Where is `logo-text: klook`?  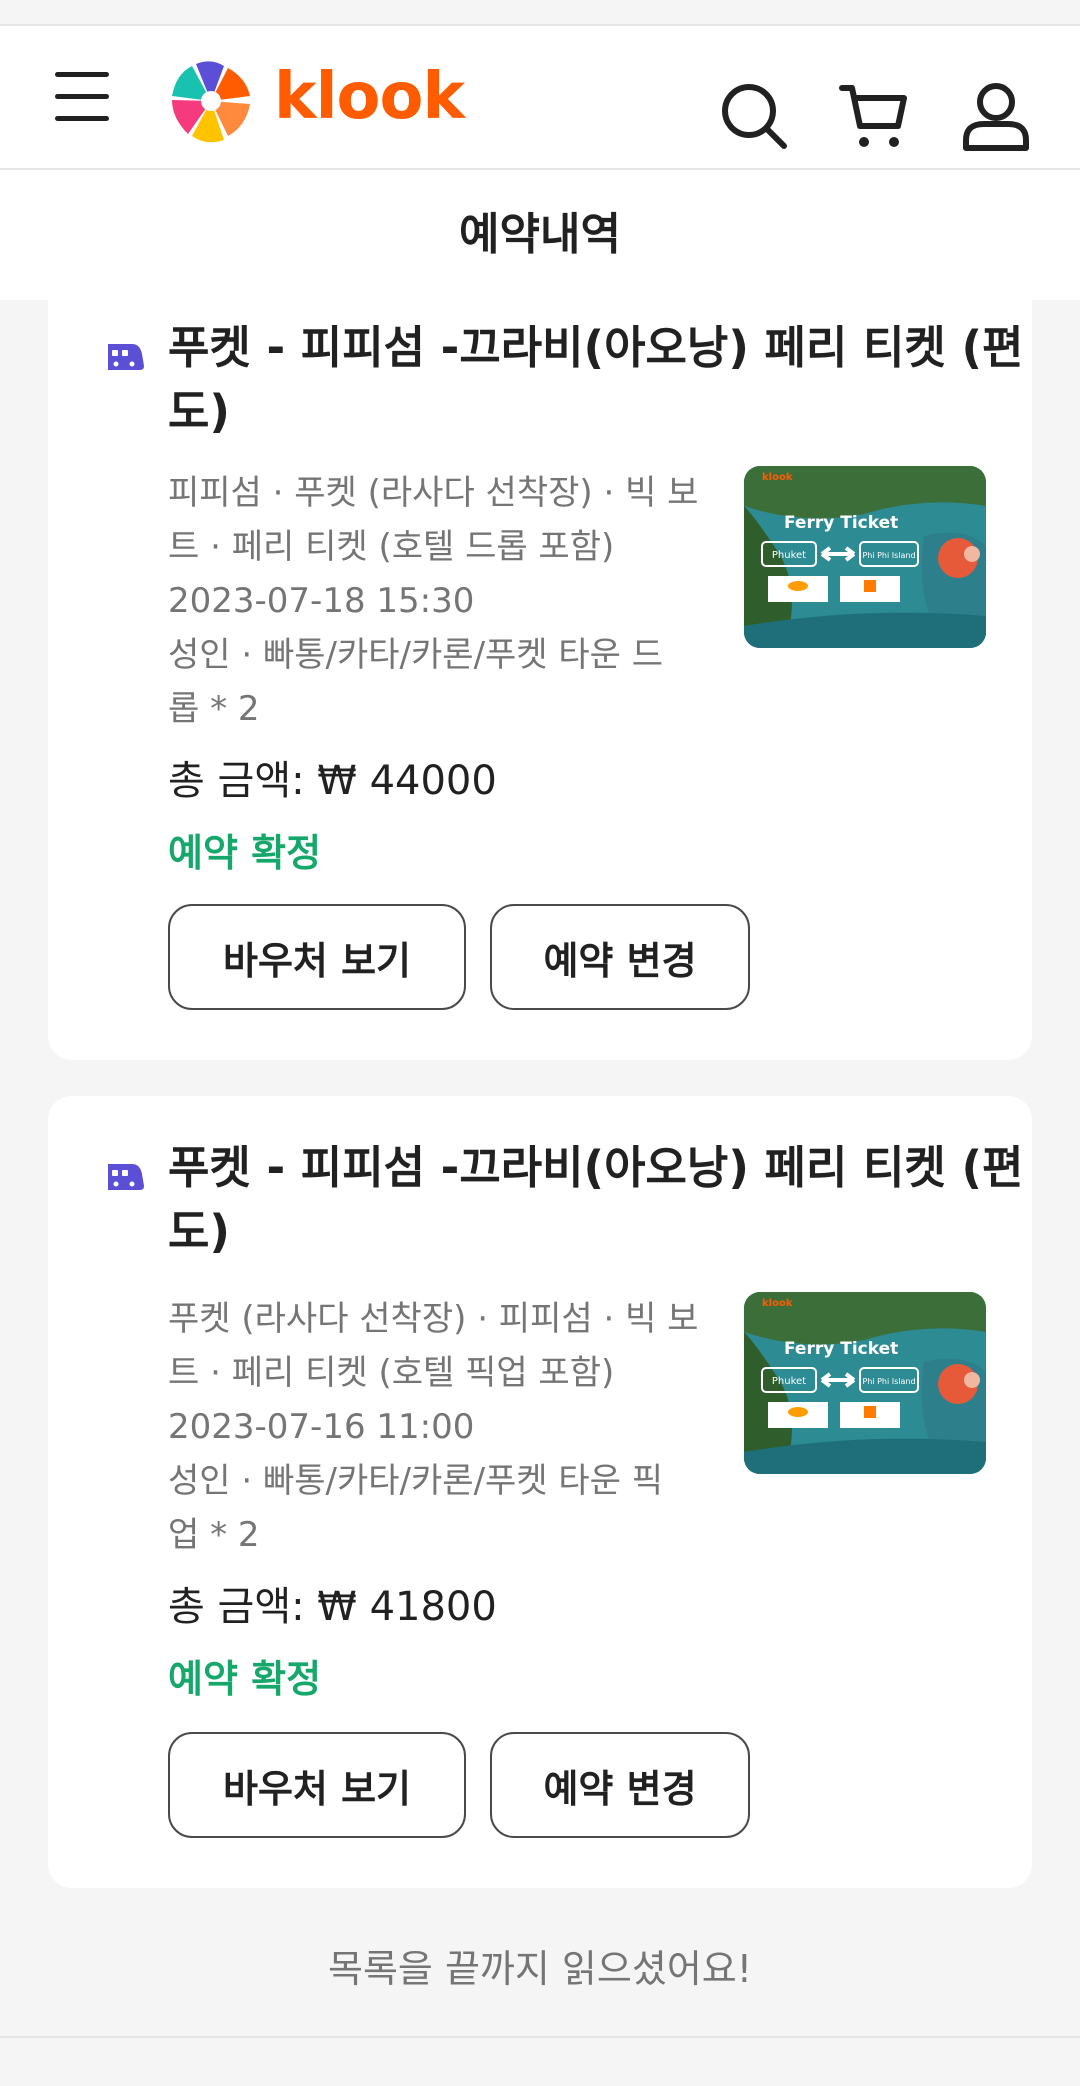 logo-text: klook is located at coordinates (369, 97).